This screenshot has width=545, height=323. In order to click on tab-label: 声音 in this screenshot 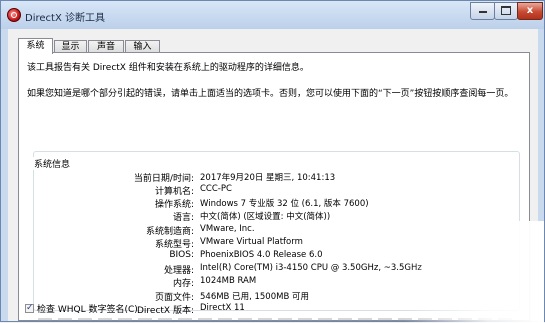, I will do `click(105, 47)`.